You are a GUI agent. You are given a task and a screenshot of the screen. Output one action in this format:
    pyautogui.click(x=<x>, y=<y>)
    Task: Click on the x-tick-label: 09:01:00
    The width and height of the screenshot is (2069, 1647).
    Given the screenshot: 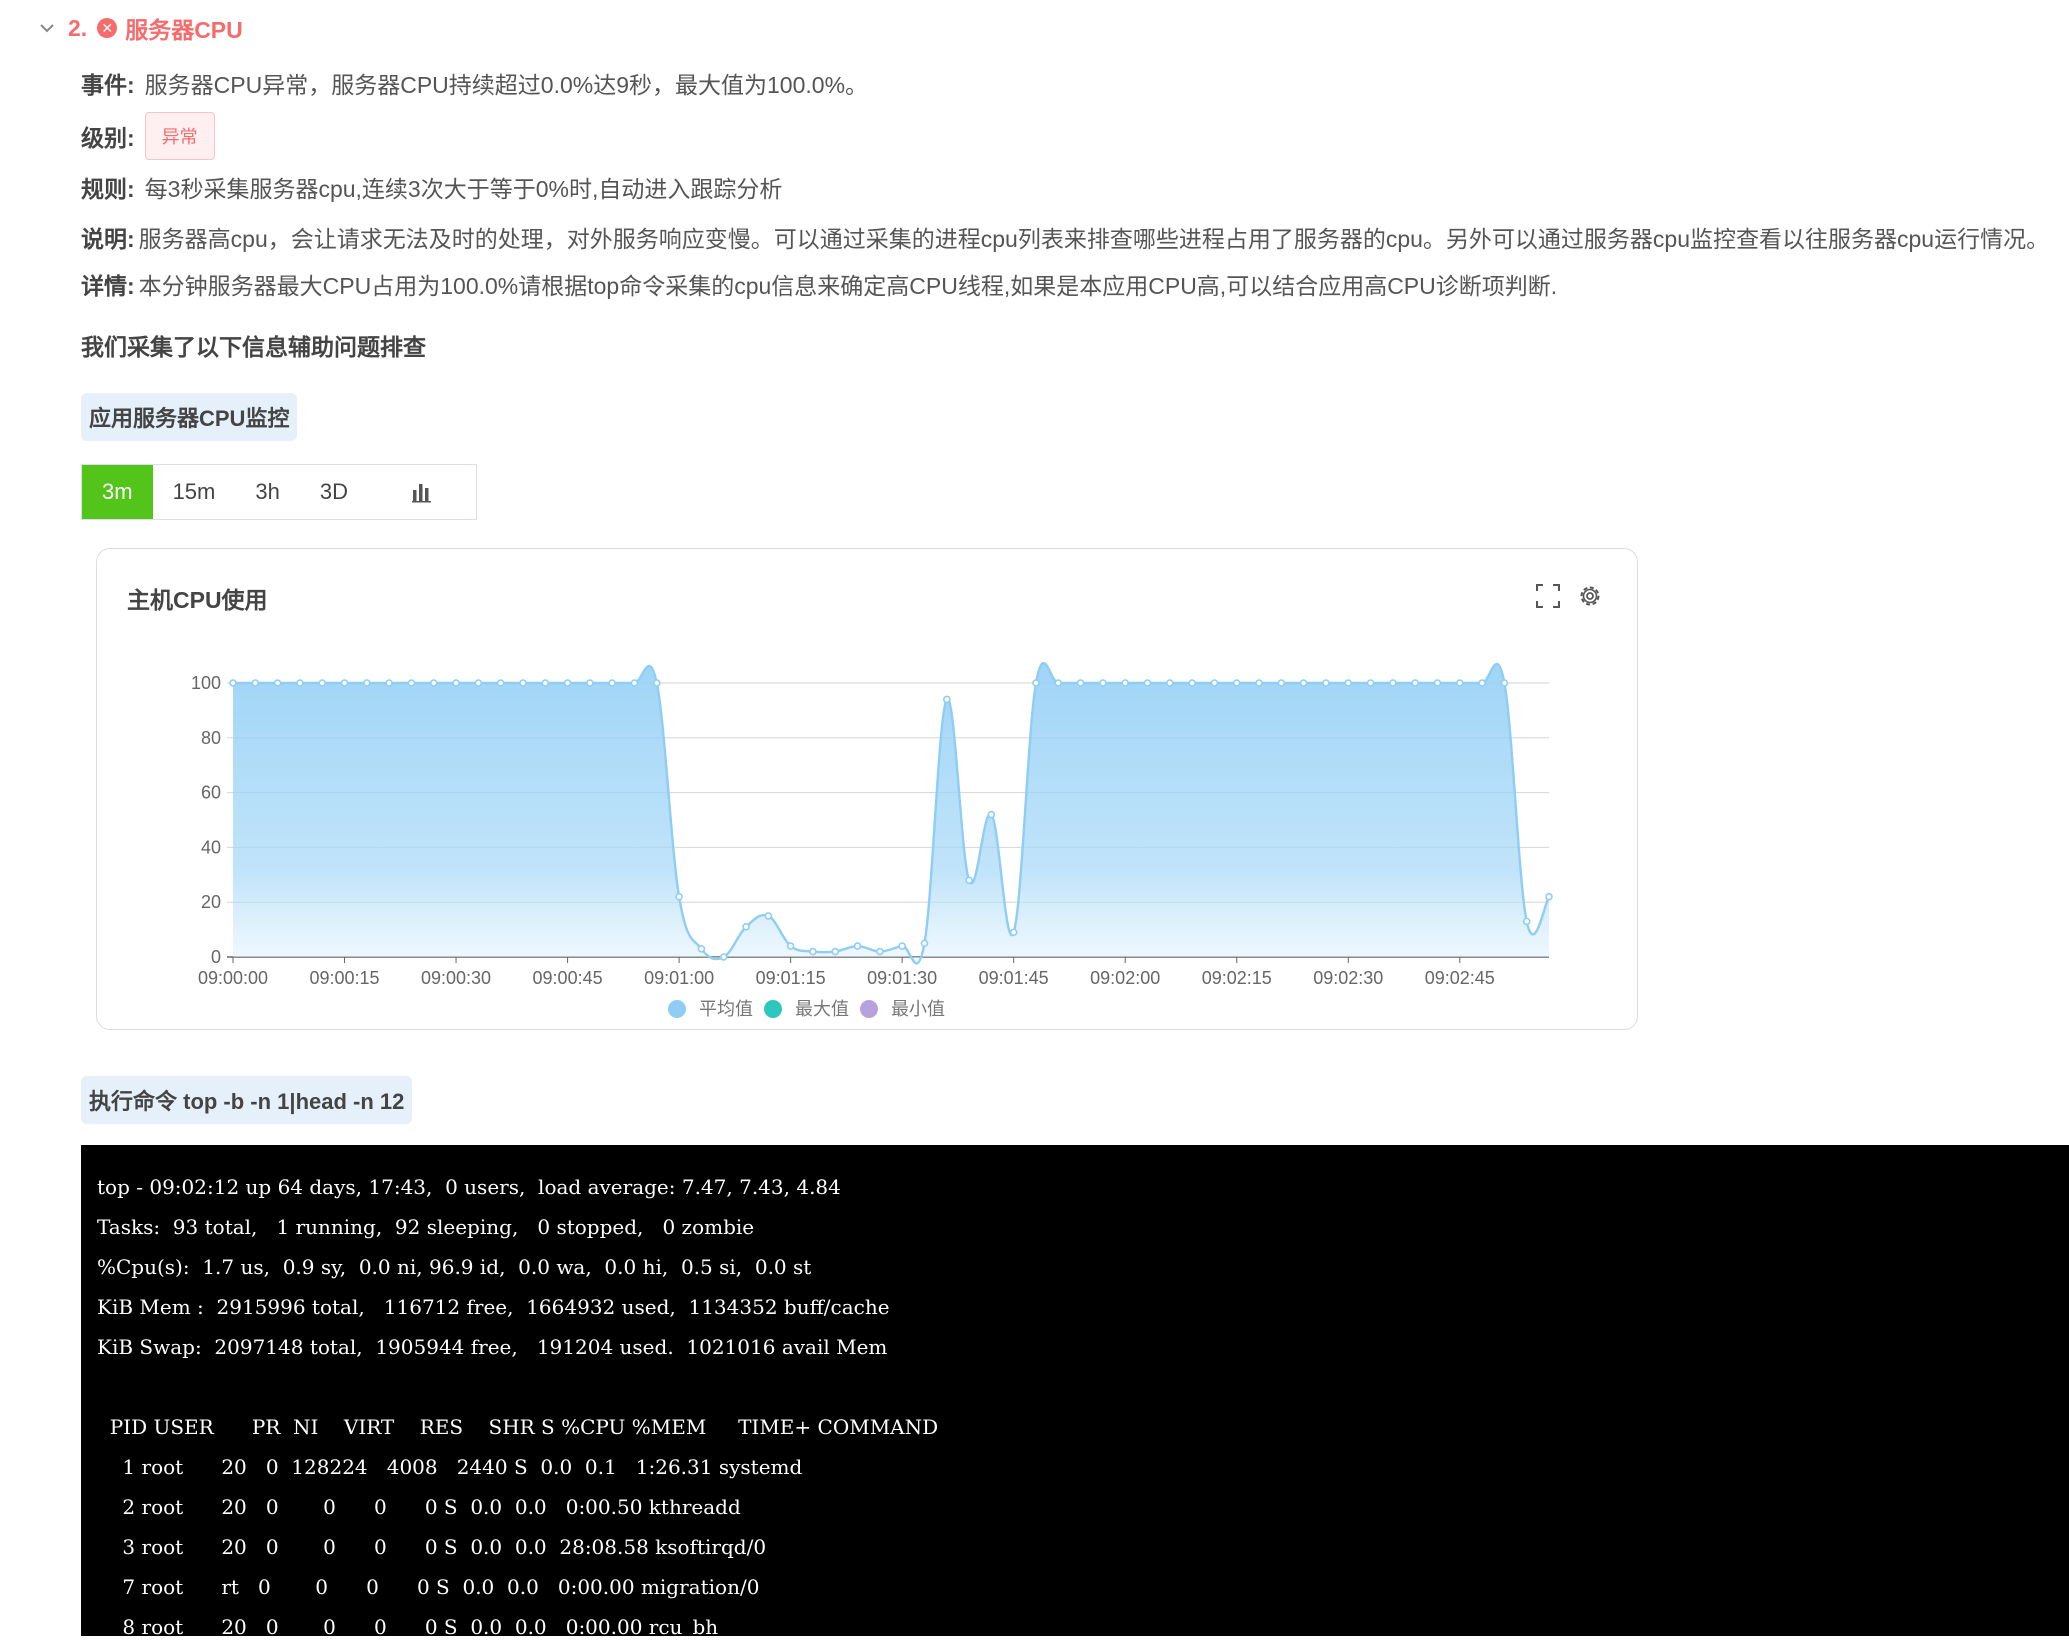 What is the action you would take?
    pyautogui.click(x=679, y=978)
    